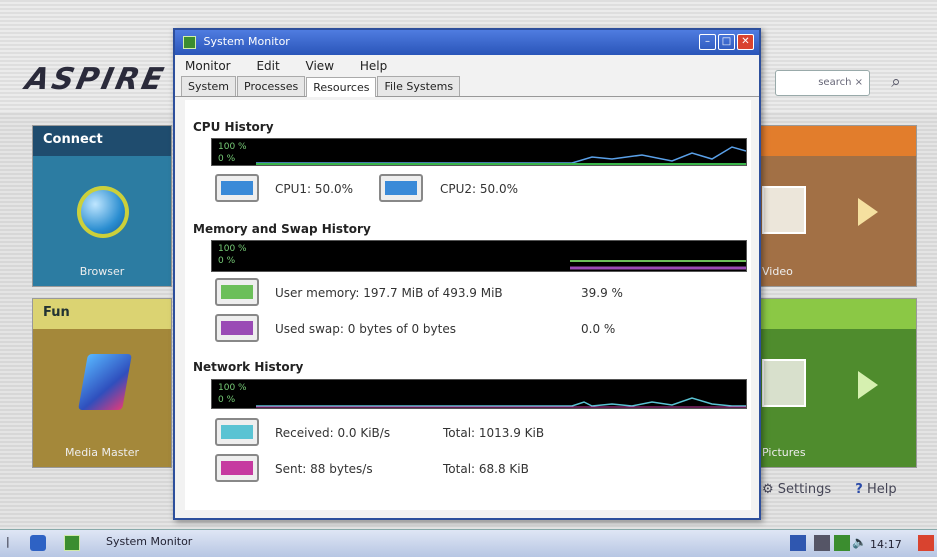 The height and width of the screenshot is (557, 937). Describe the element at coordinates (209, 86) in the screenshot. I see `tab-system: System` at that location.